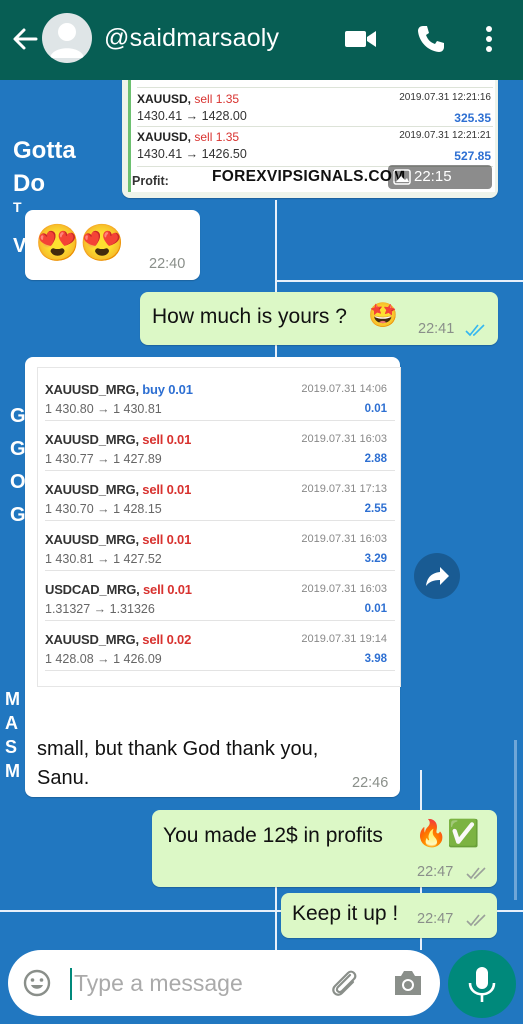 The image size is (523, 1024). I want to click on star-struck-emoji: 🤩, so click(383, 315).